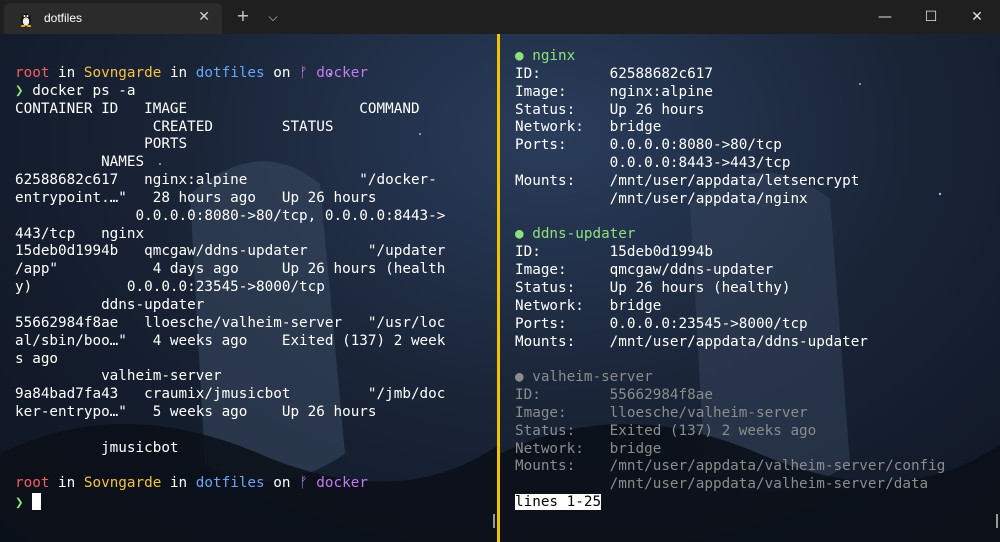 This screenshot has height=542, width=1000. What do you see at coordinates (931, 17) in the screenshot?
I see `maximize-button: ☐` at bounding box center [931, 17].